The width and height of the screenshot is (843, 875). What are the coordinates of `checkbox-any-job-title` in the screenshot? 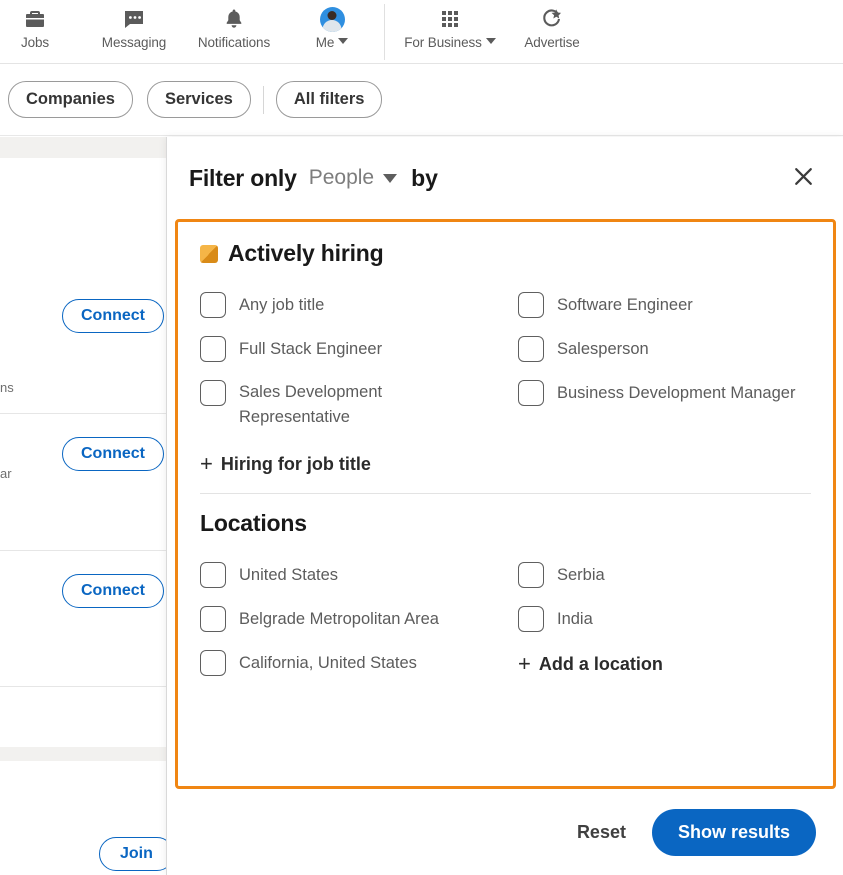 It's located at (213, 305).